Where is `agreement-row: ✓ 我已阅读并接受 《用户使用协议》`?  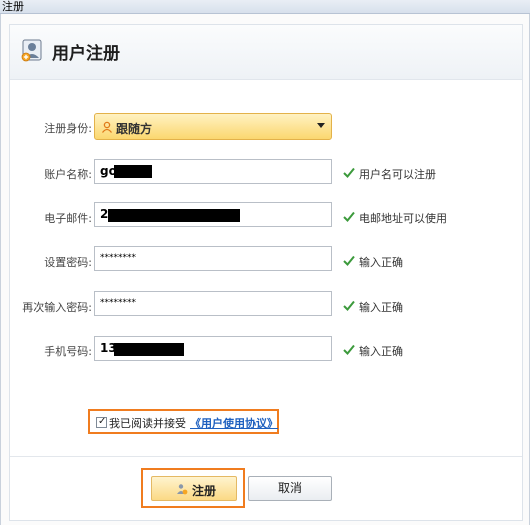
agreement-row: ✓ 我已阅读并接受 《用户使用协议》 is located at coordinates (183, 421).